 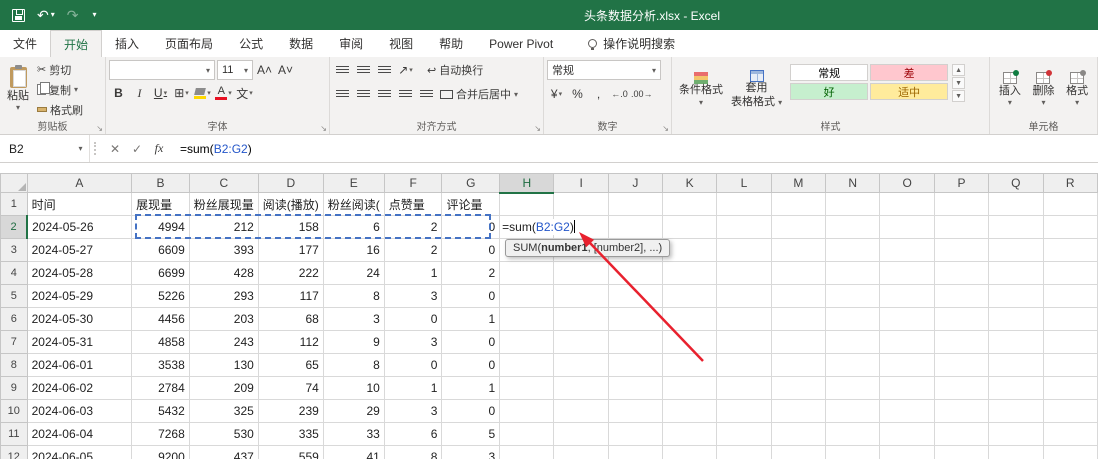 What do you see at coordinates (160, 365) in the screenshot?
I see `cell-B8: 3538` at bounding box center [160, 365].